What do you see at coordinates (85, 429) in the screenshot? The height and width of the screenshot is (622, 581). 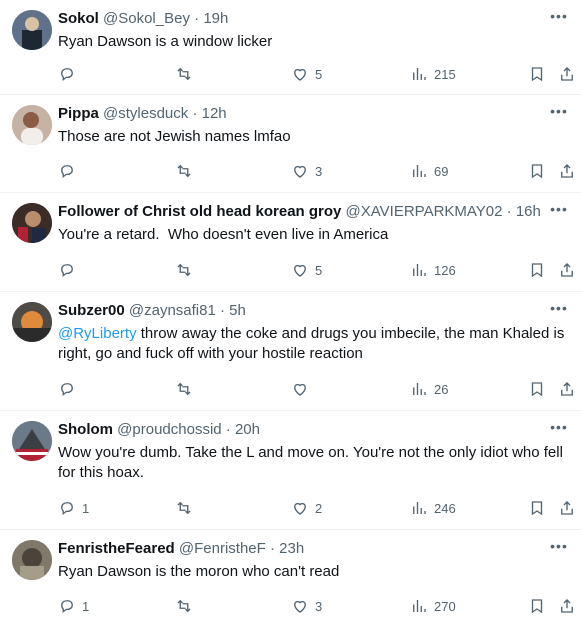 I see `display-name: Sholom` at bounding box center [85, 429].